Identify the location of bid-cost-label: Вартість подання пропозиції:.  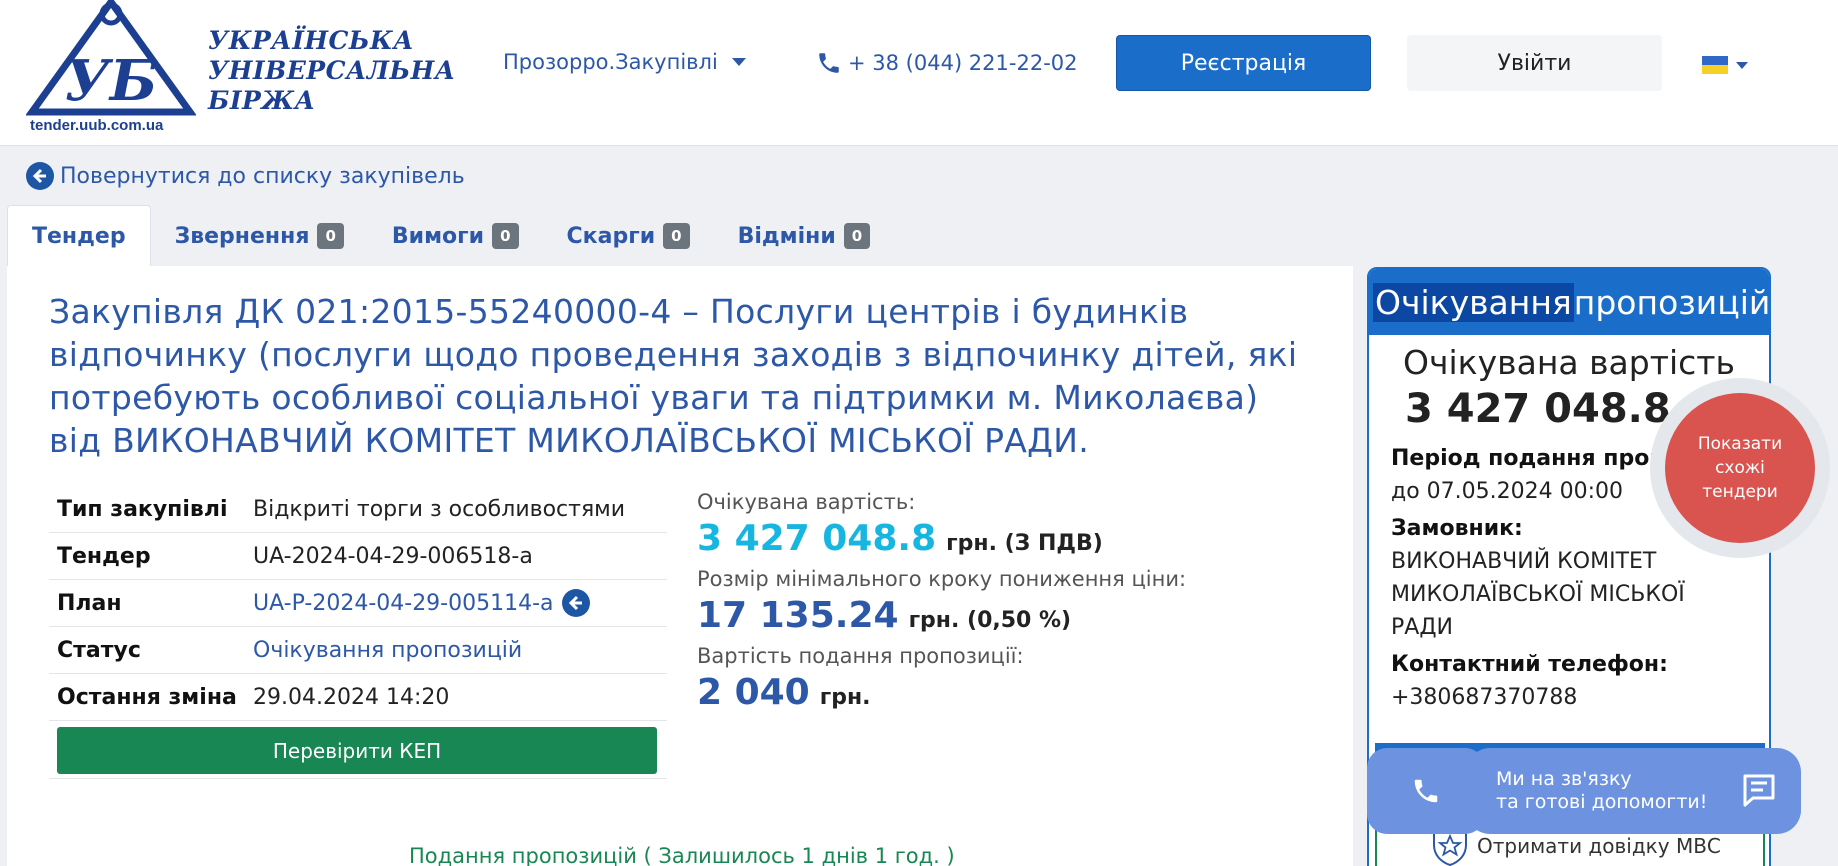
(860, 656).